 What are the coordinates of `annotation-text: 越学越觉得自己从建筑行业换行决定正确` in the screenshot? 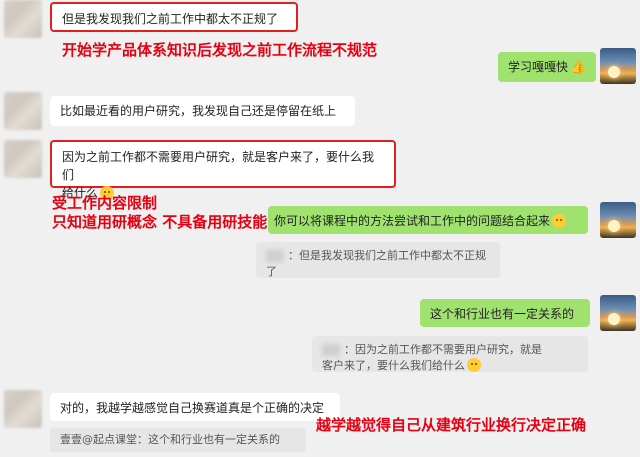 It's located at (451, 425).